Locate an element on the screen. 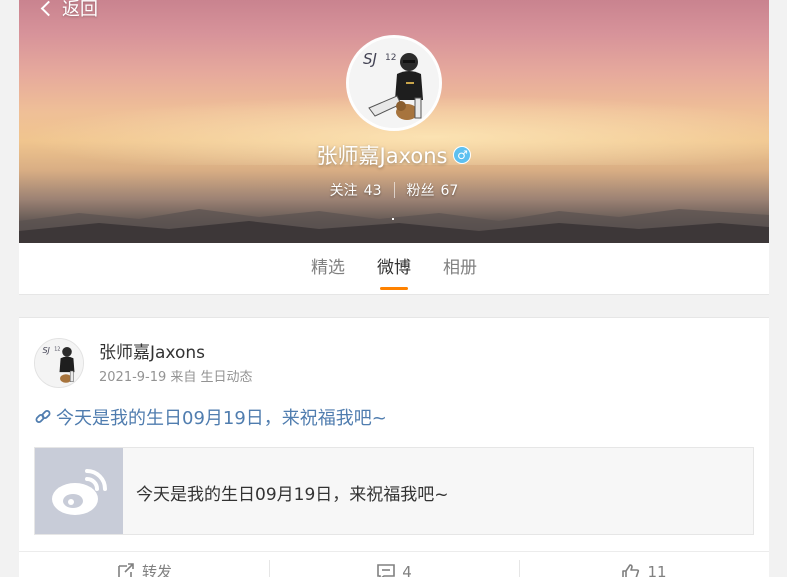 The image size is (787, 577). share-card: 今天是我的生日09月19日，来祝福我吧~ is located at coordinates (394, 491).